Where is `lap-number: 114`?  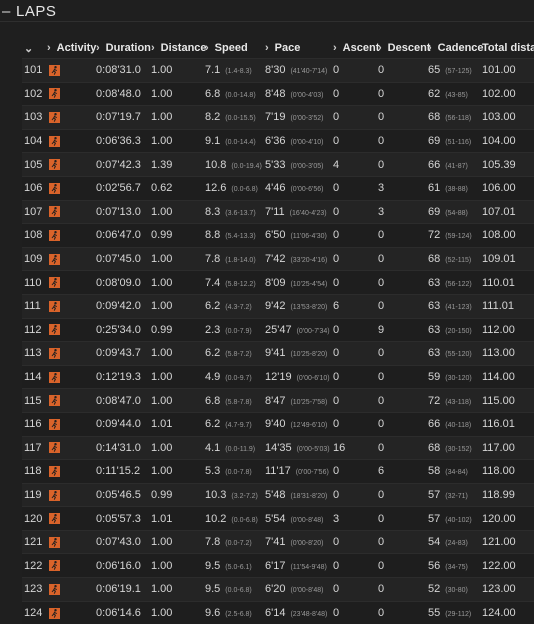 lap-number: 114 is located at coordinates (33, 377).